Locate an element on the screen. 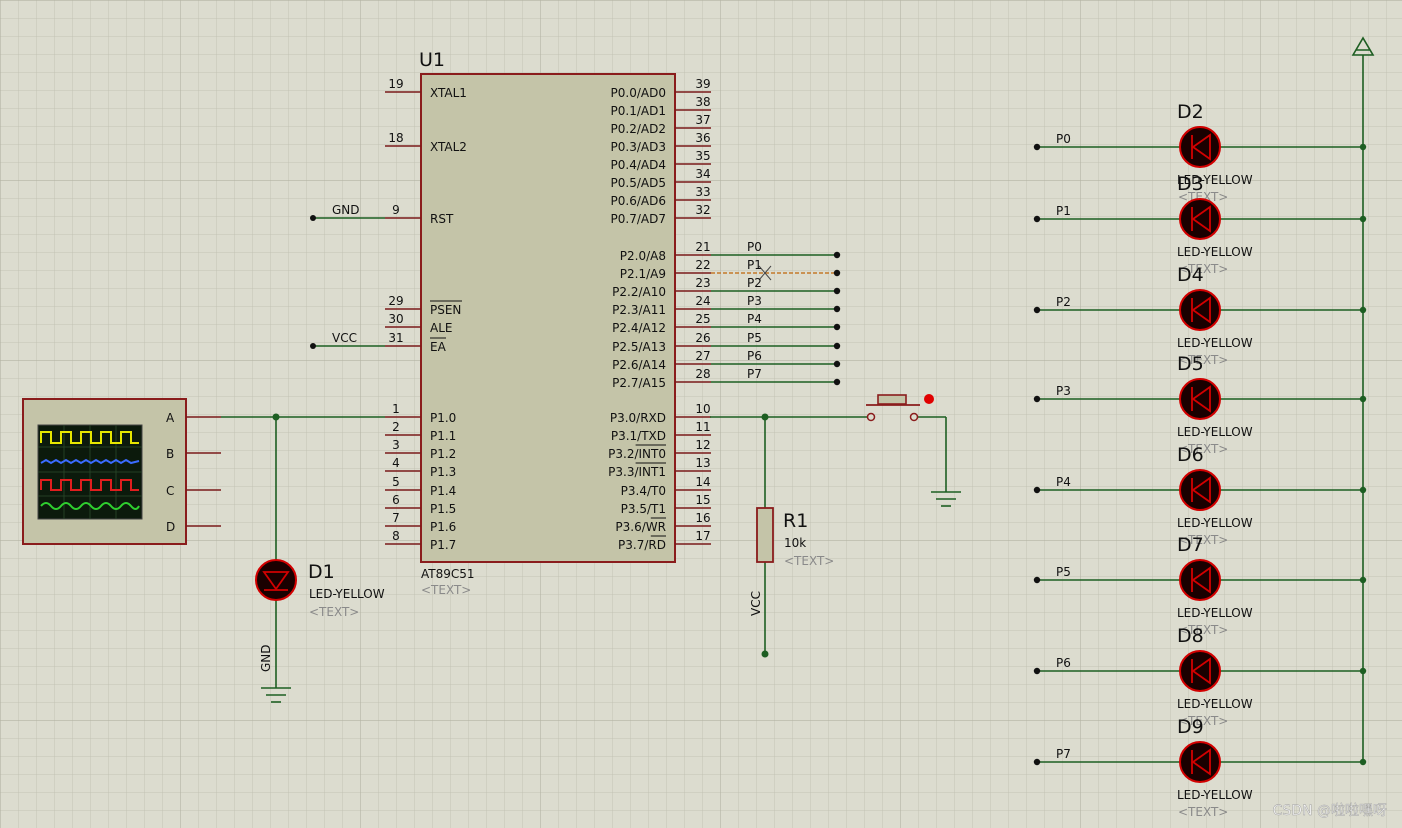  pin-number: 12 is located at coordinates (702, 445).